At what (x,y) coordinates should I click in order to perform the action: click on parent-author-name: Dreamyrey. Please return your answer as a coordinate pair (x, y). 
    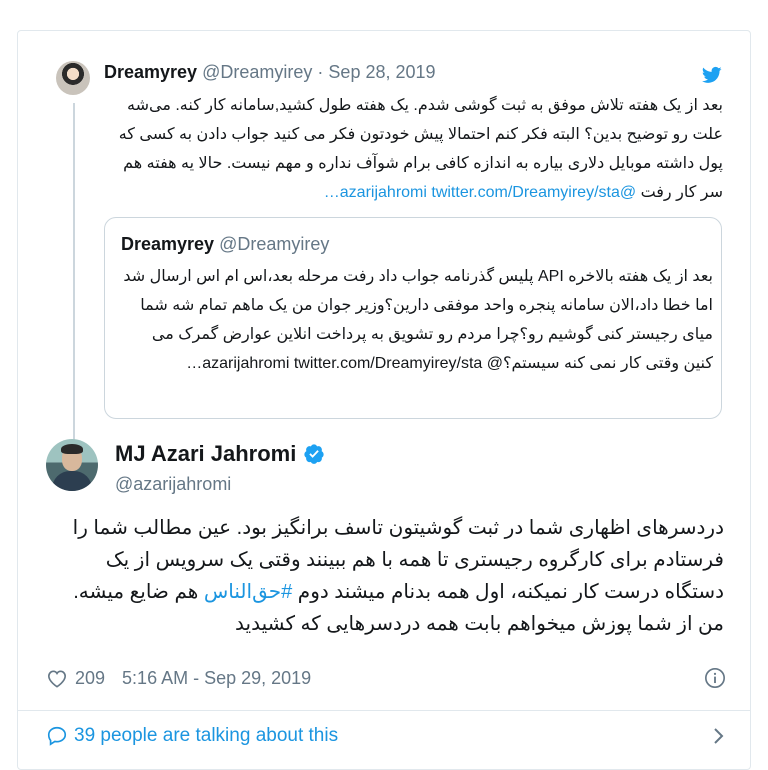
    Looking at the image, I should click on (150, 72).